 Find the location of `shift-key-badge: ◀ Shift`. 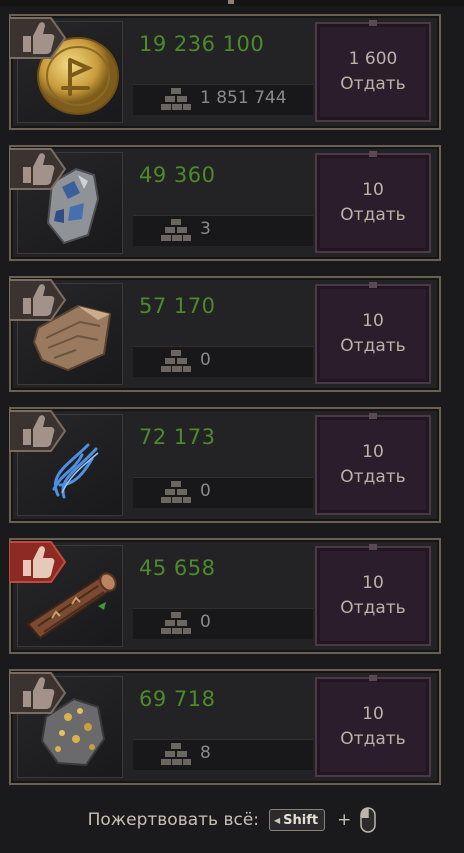

shift-key-badge: ◀ Shift is located at coordinates (297, 820).